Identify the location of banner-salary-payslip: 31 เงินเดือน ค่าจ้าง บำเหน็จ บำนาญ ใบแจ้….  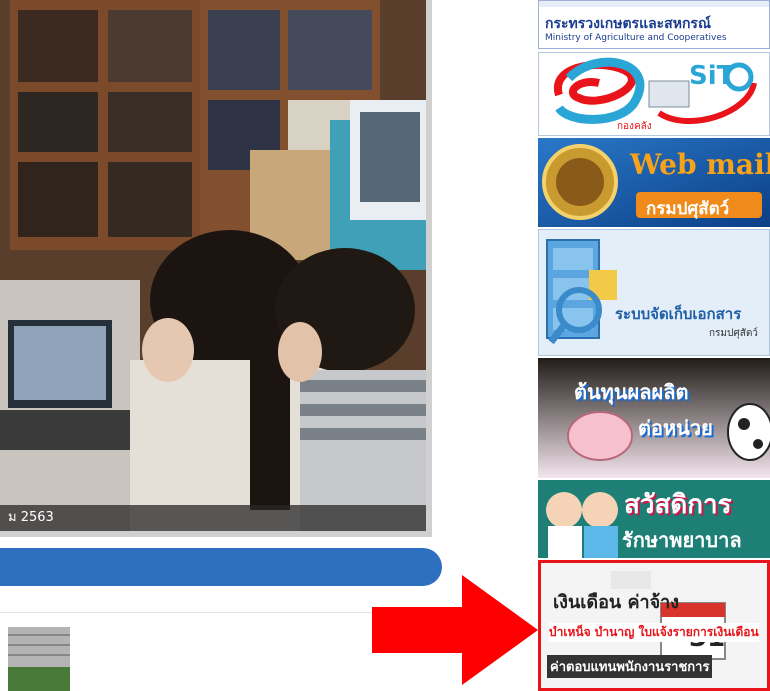
(654, 625).